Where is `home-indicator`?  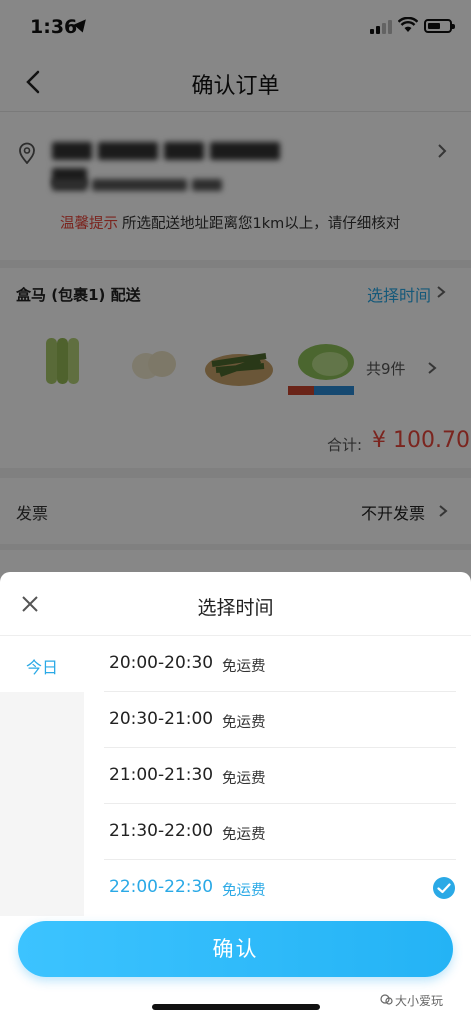
home-indicator is located at coordinates (236, 1007).